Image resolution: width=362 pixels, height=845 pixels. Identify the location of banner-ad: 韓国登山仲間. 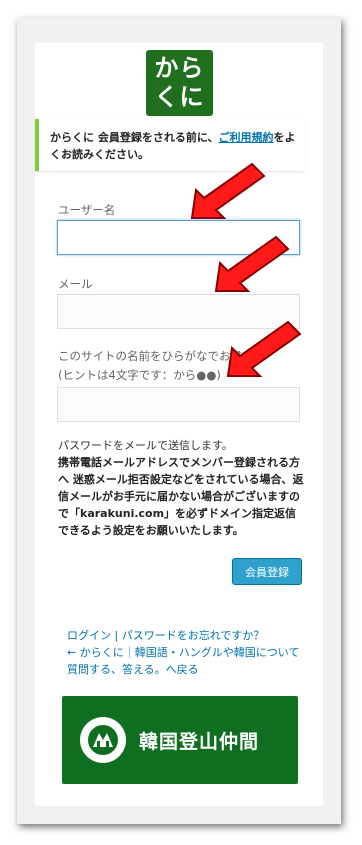
(180, 740).